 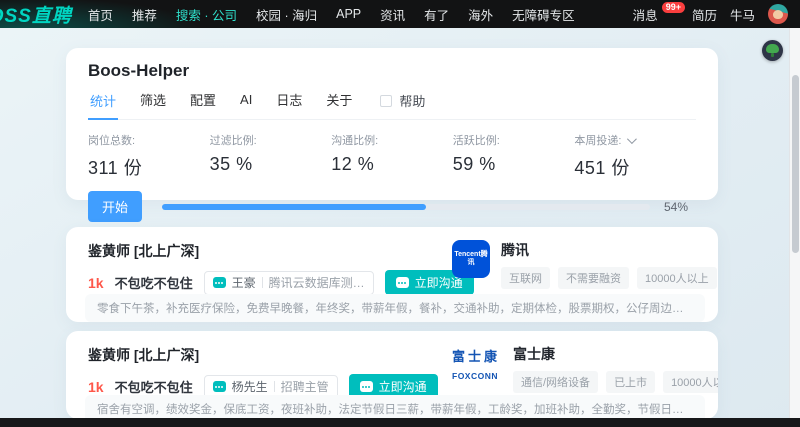 I want to click on progress-fill, so click(x=294, y=206).